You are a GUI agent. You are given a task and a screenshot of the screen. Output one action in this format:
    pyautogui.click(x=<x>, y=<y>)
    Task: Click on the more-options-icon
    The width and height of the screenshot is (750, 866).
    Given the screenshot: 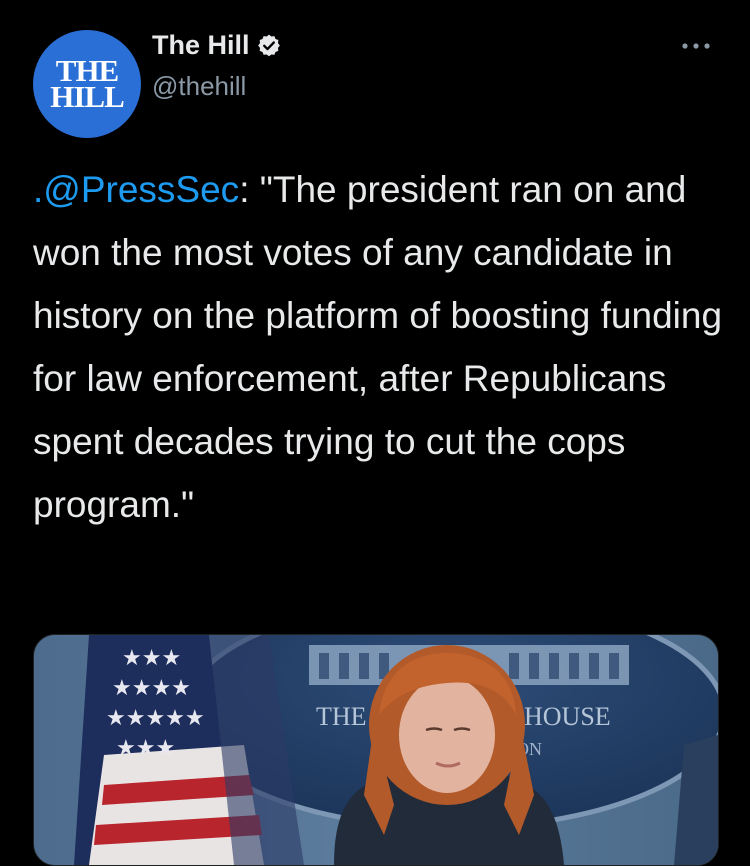 What is the action you would take?
    pyautogui.click(x=696, y=46)
    